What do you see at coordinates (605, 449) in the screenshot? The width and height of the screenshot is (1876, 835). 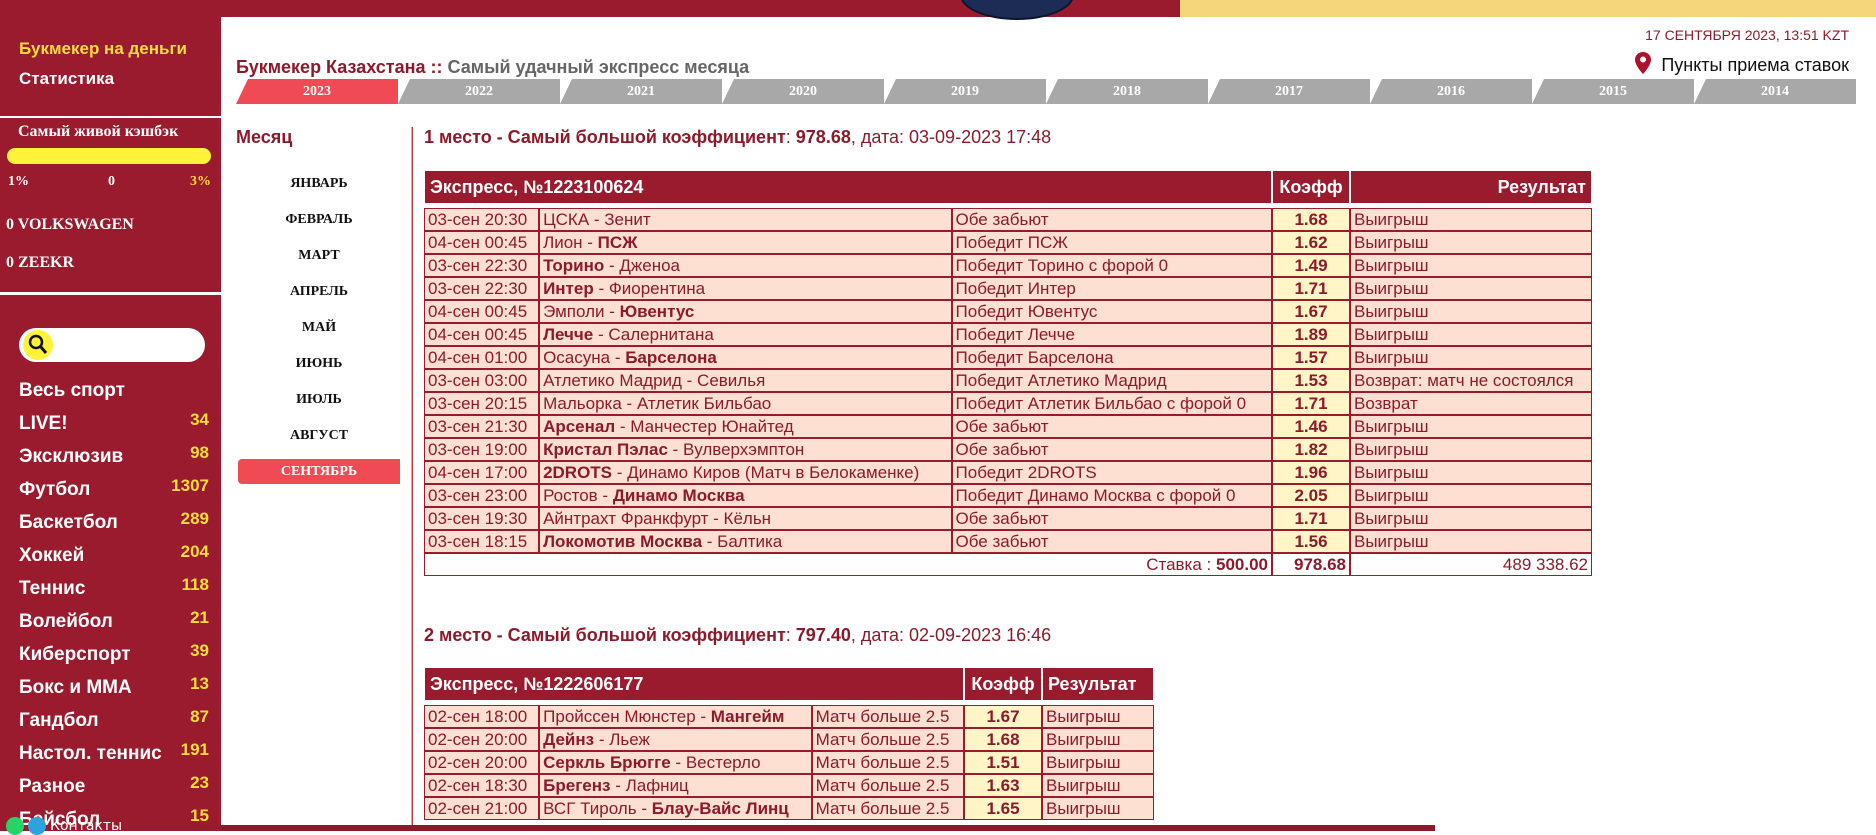 I see `team-home: Кристал Пэлас` at bounding box center [605, 449].